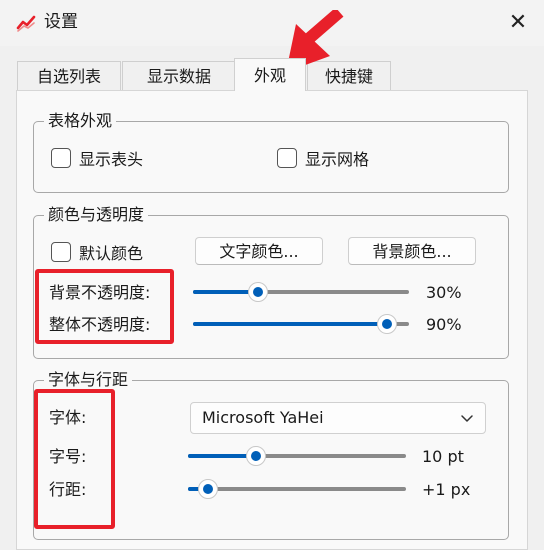  Describe the element at coordinates (69, 75) in the screenshot. I see `tab-watchlist: 自选列表` at that location.